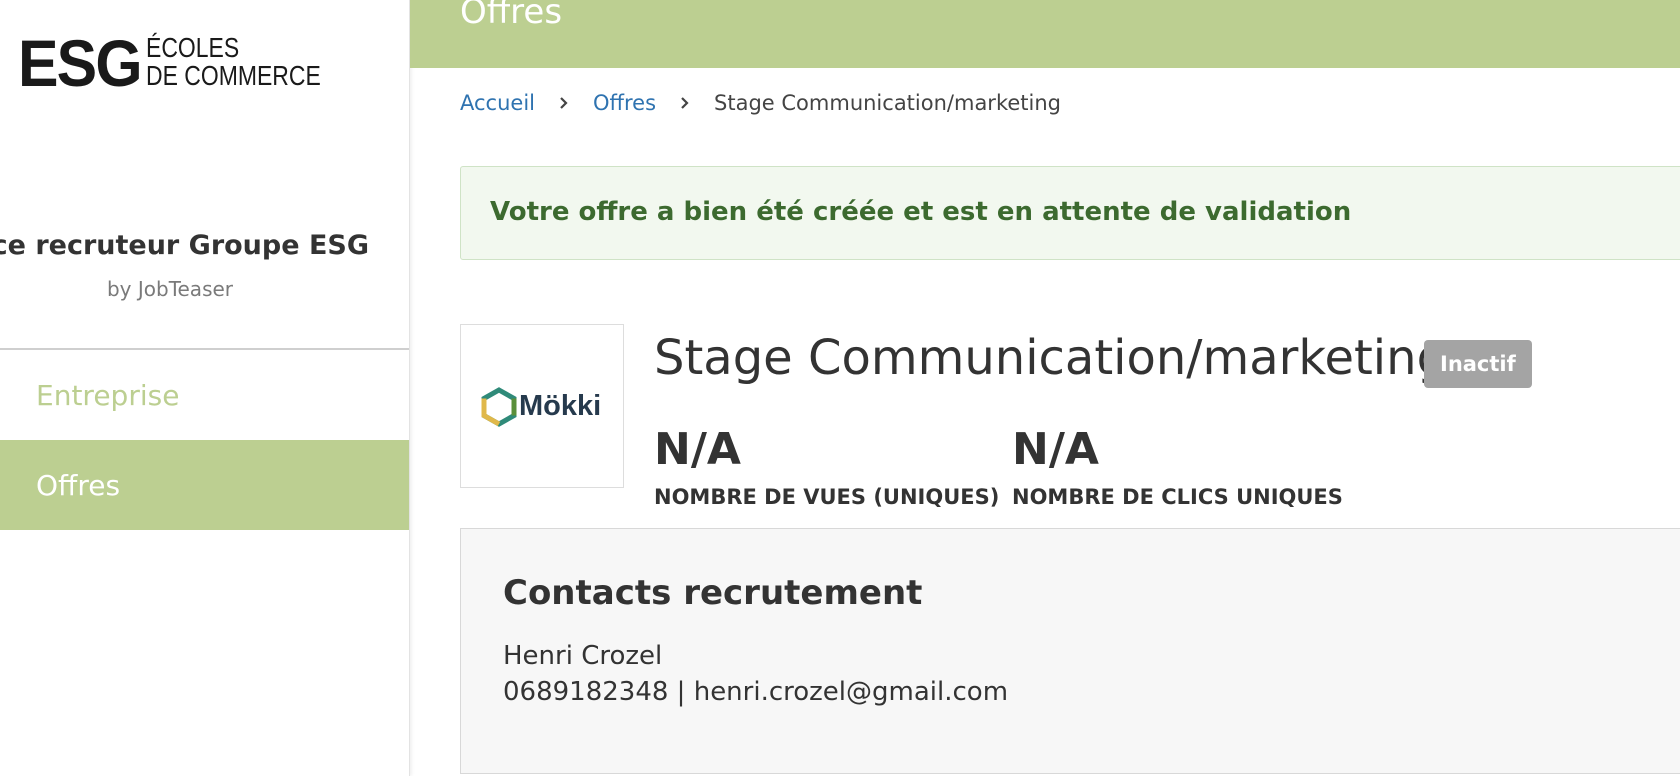 The image size is (1680, 776). I want to click on contact-details: 0689182348 | henri.crozel@gmail.com, so click(756, 692).